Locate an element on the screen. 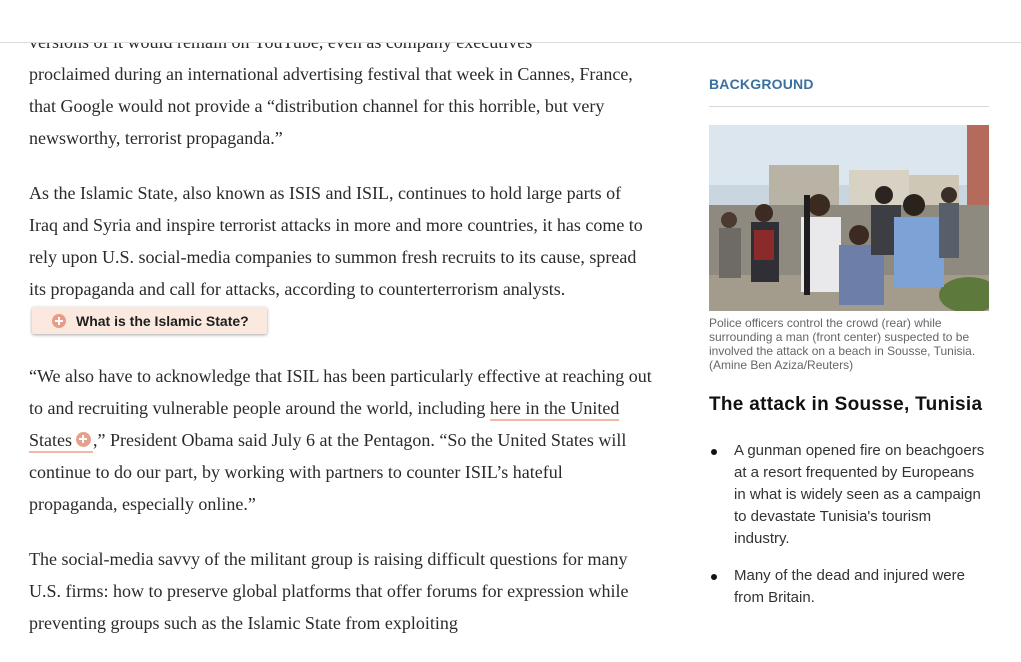 This screenshot has width=1021, height=662. islamic-state-explainer-button: What is the Islamic State? is located at coordinates (149, 321).